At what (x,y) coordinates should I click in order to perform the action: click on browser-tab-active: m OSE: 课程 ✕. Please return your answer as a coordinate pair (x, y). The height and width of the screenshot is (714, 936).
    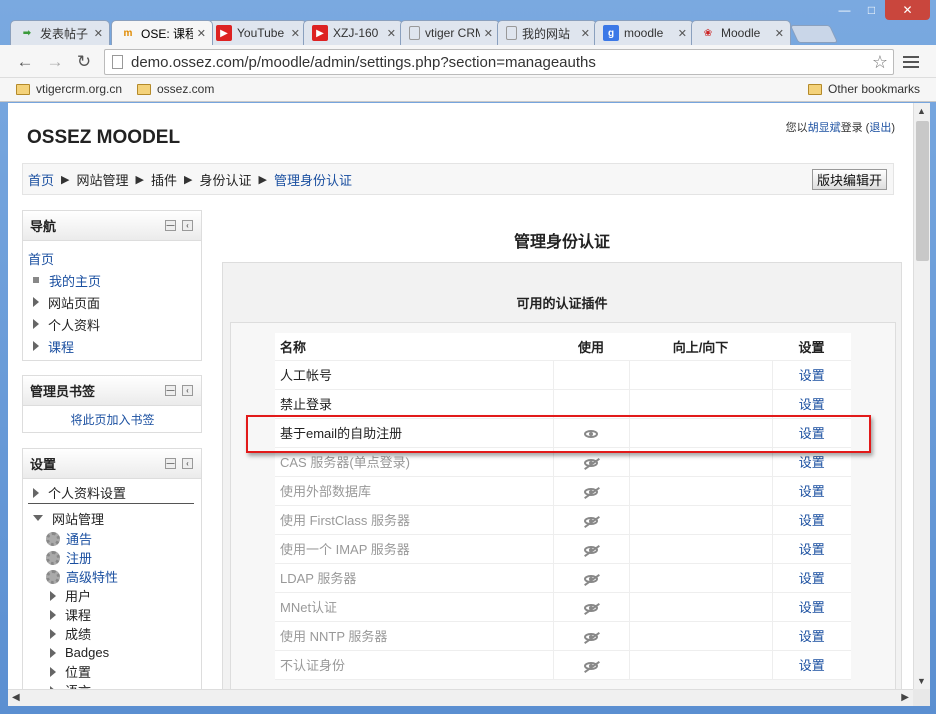
    Looking at the image, I should click on (162, 32).